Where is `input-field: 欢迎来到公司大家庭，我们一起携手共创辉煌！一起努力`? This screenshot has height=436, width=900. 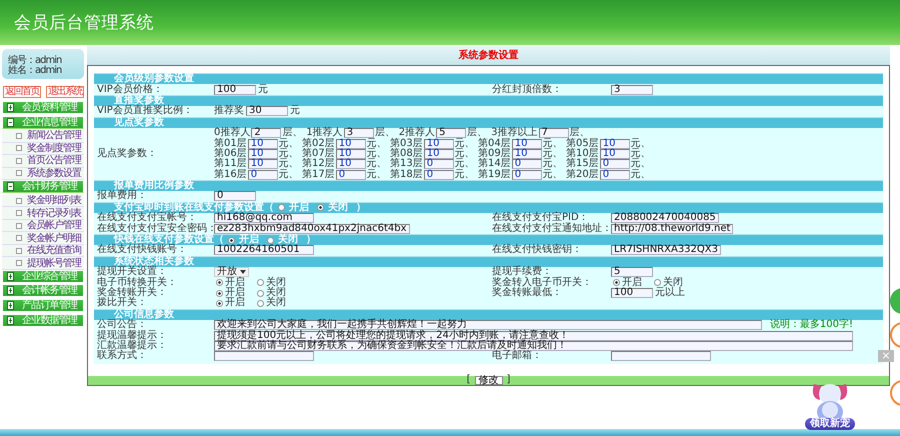 input-field: 欢迎来到公司大家庭，我们一起携手共创辉煌！一起努力 is located at coordinates (488, 325).